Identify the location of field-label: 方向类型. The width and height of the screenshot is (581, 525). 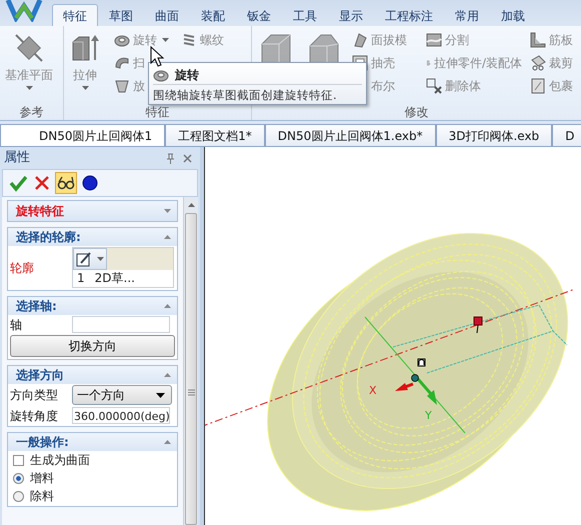
(34, 395).